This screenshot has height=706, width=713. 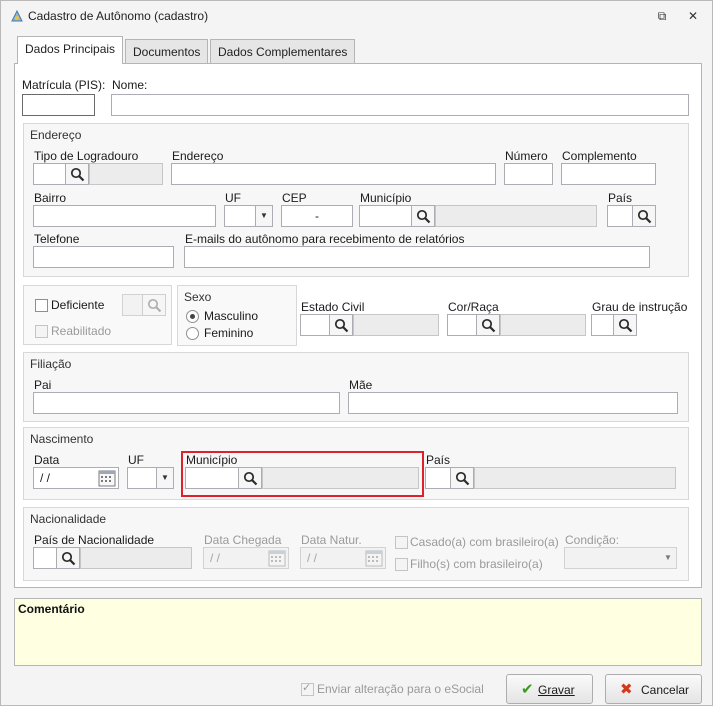 I want to click on nascimento-pais-search-button, so click(x=462, y=478).